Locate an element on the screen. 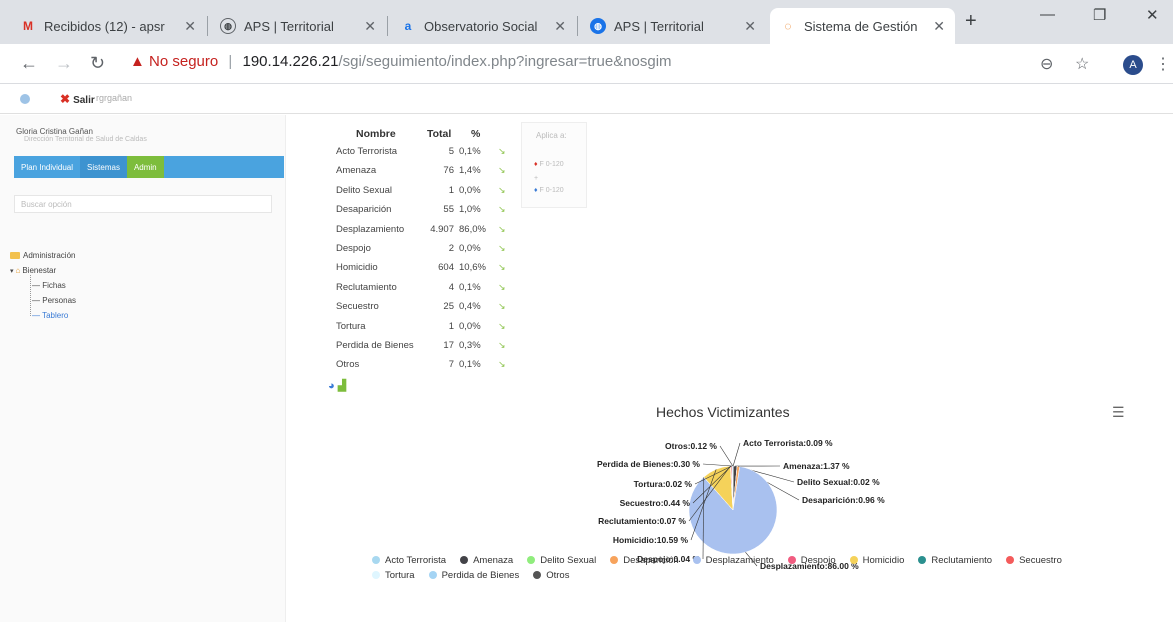 The height and width of the screenshot is (622, 1173). legend-item: Otros is located at coordinates (551, 575).